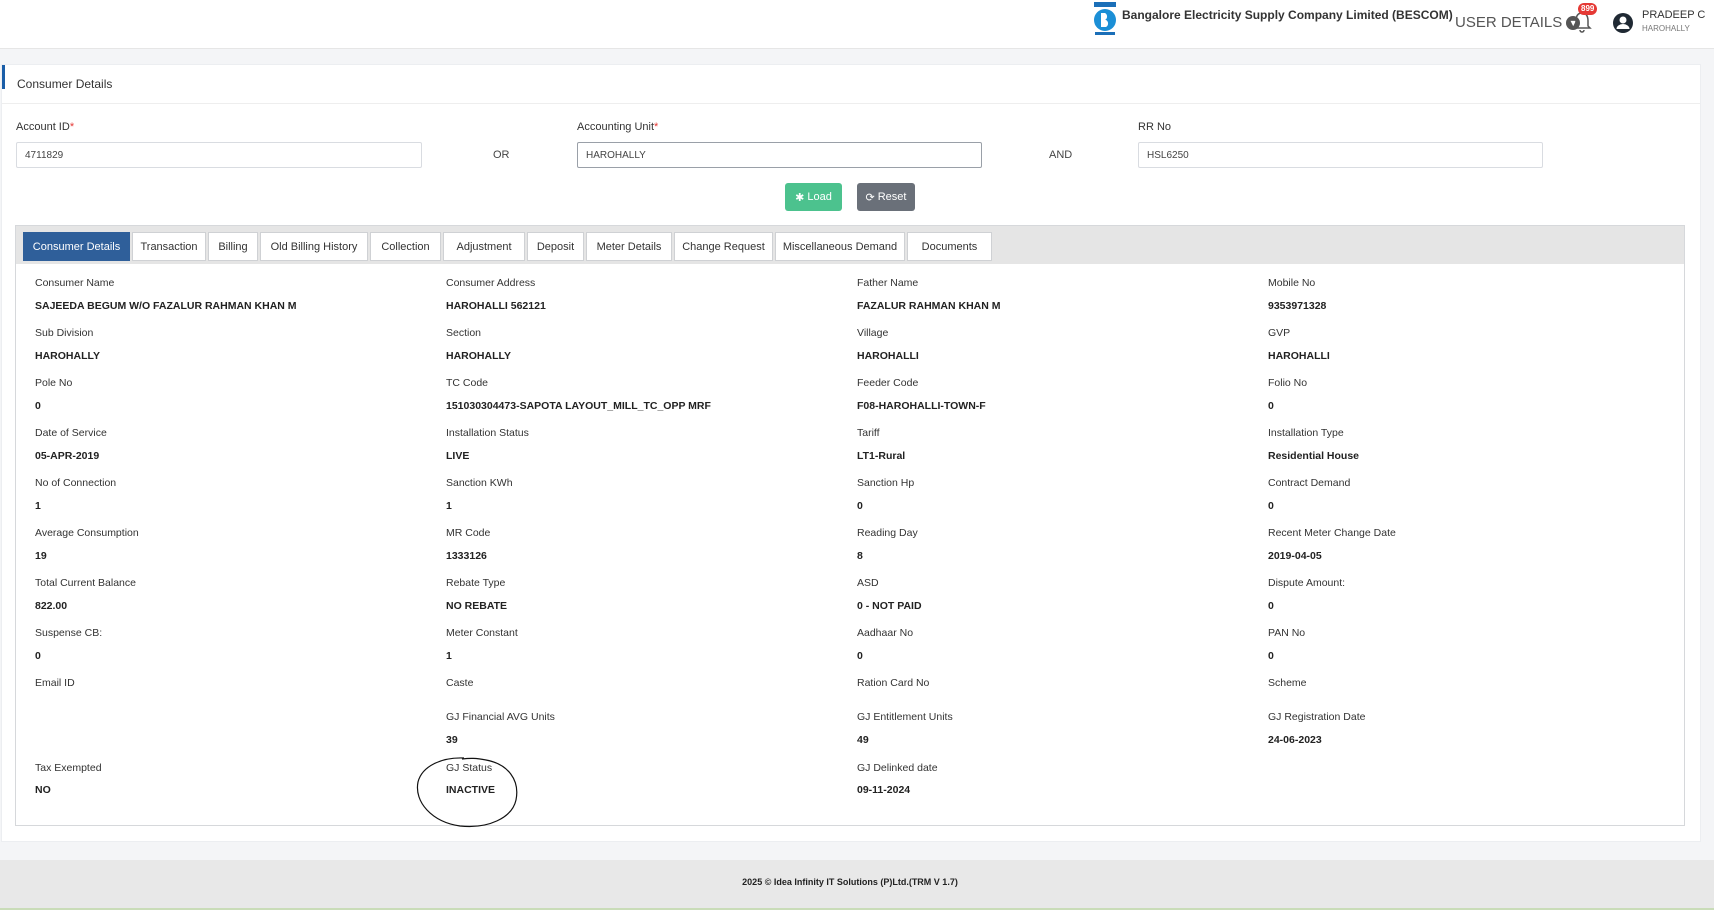 This screenshot has height=910, width=1714. Describe the element at coordinates (881, 456) in the screenshot. I see `tariff-value: LT1-Rural` at that location.